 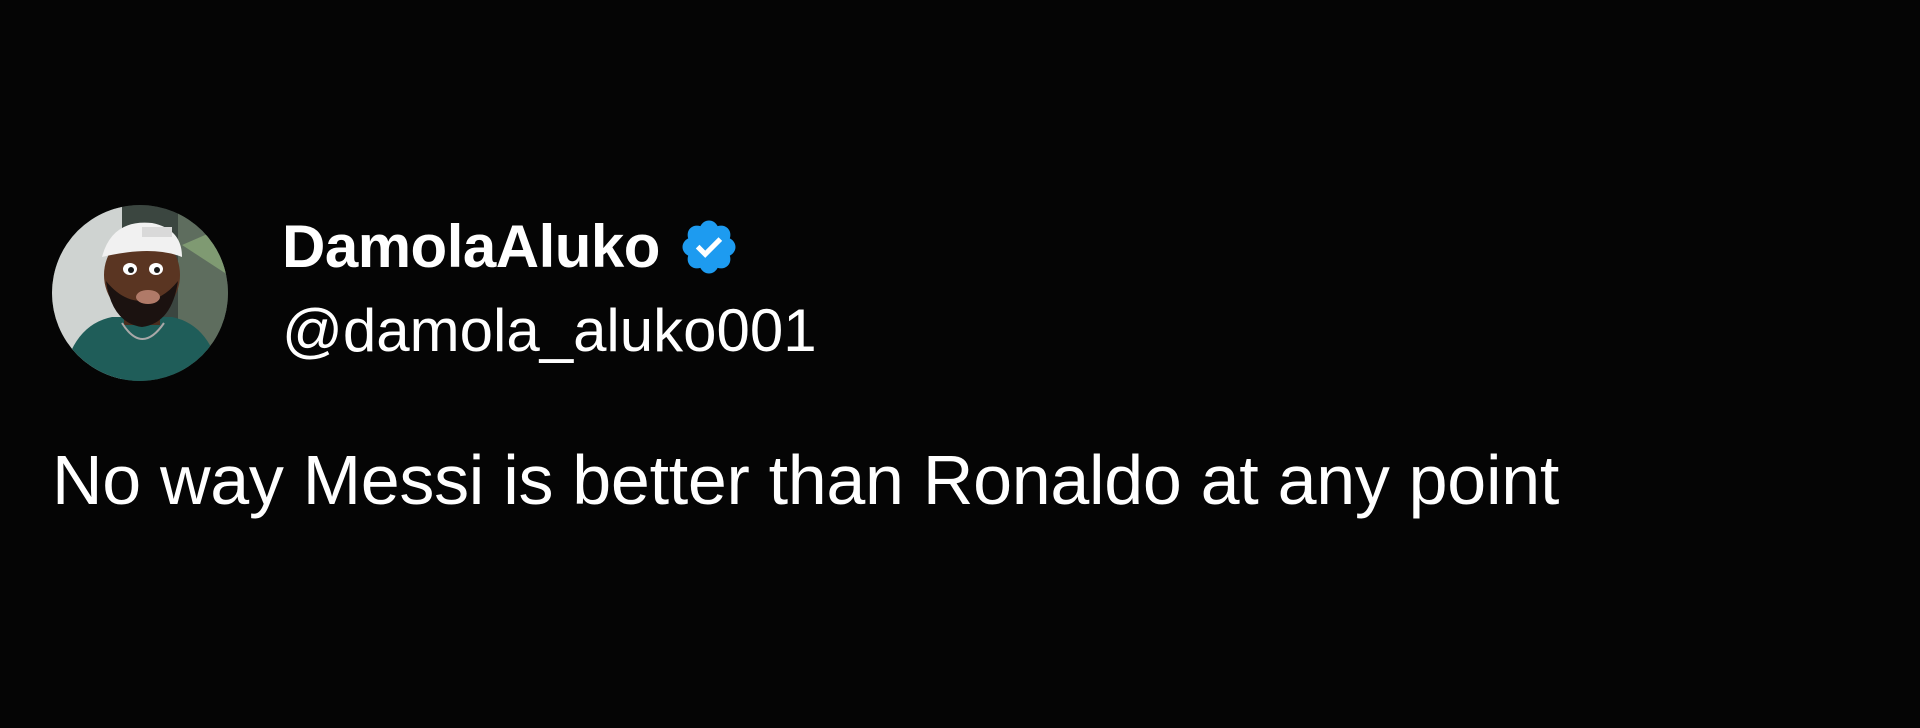 I want to click on avatar-image, so click(x=140, y=293).